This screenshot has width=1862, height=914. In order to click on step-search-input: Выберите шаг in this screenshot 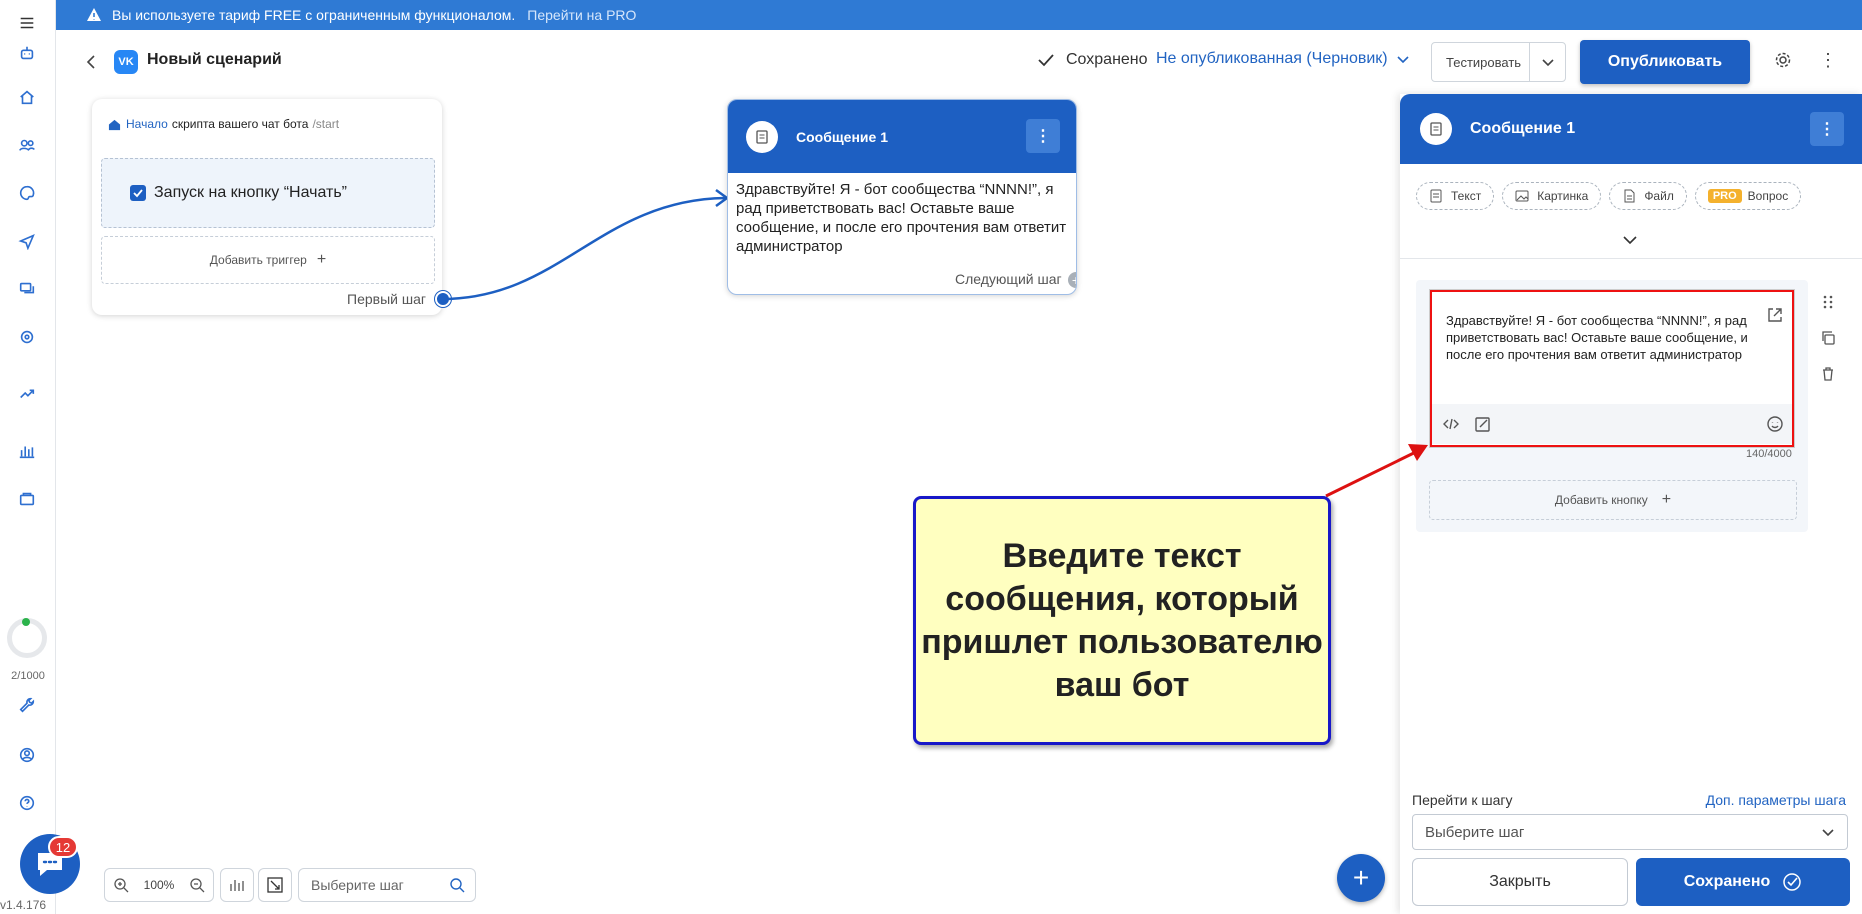, I will do `click(387, 885)`.